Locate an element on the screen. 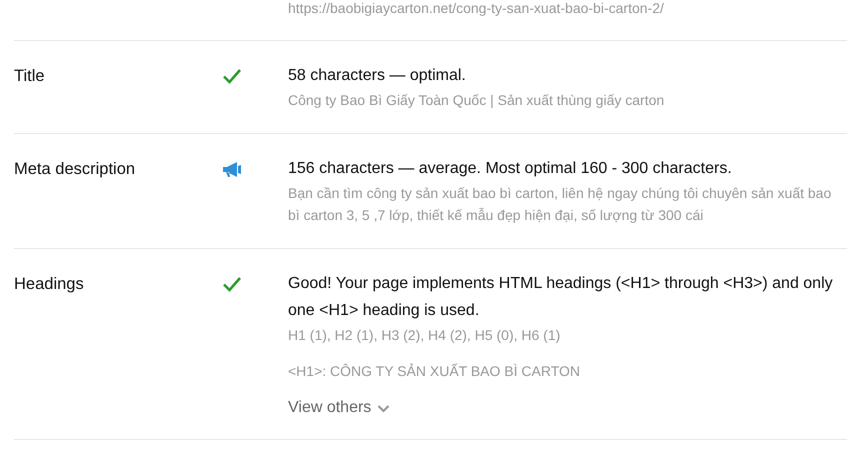  result-detail: Công ty Bao Bì Giấy Toàn Quốc | Sản xuất thùng giấy carton is located at coordinates (477, 100).